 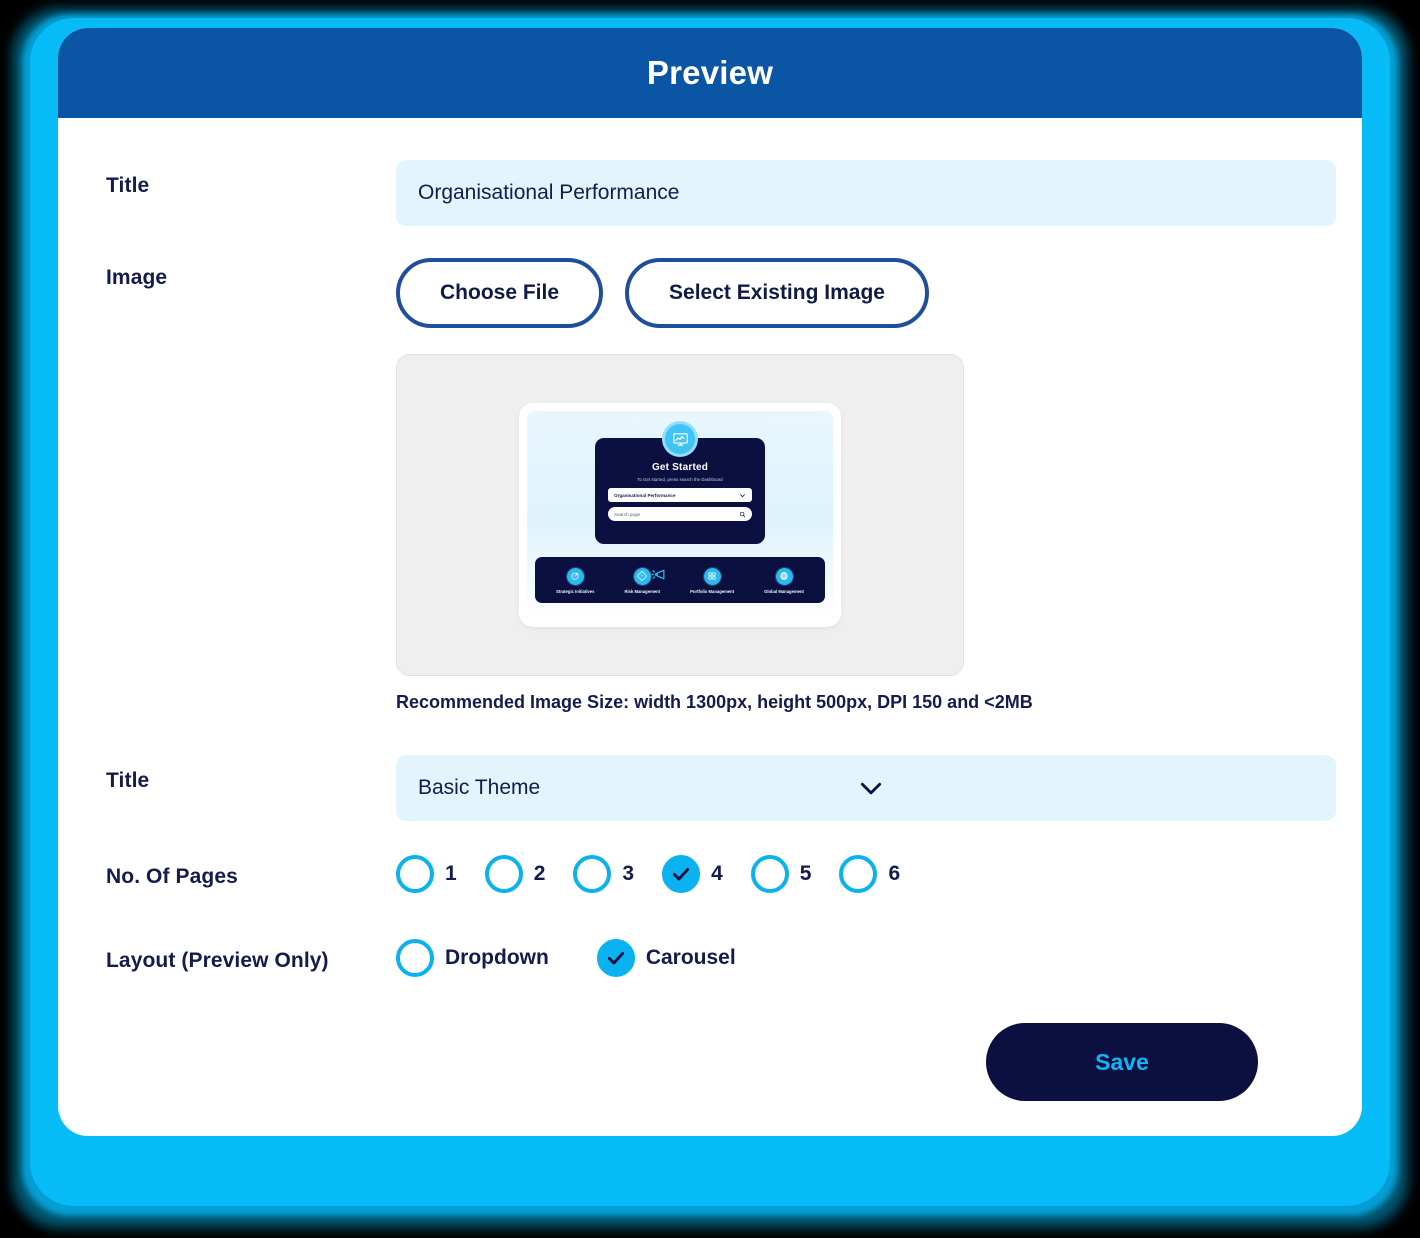 What do you see at coordinates (717, 873) in the screenshot?
I see `pages-option-label: 4` at bounding box center [717, 873].